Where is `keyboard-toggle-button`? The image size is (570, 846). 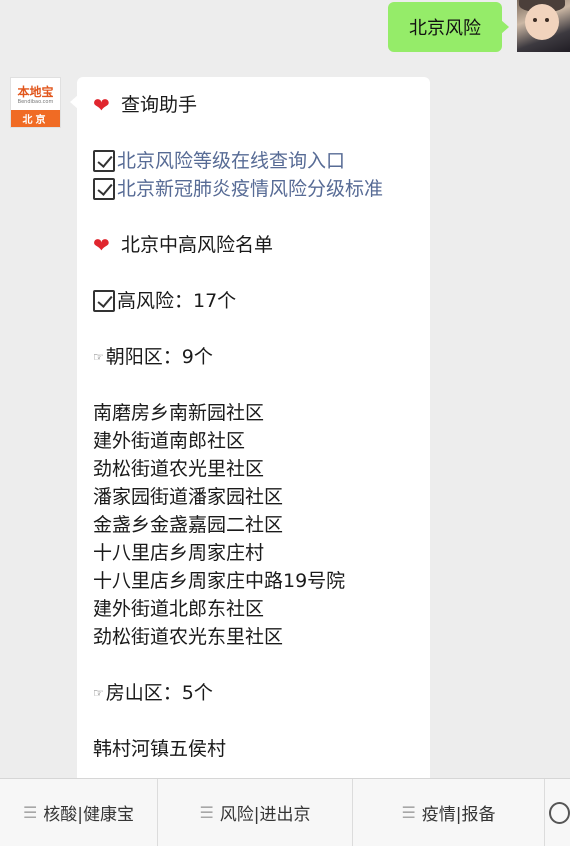
keyboard-toggle-button is located at coordinates (557, 812).